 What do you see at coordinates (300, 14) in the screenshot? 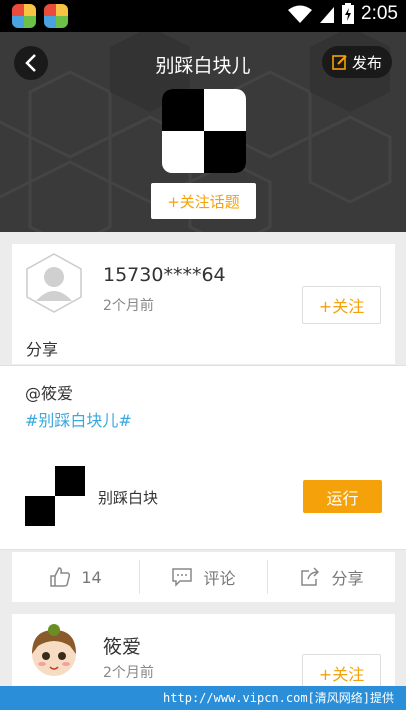
I see `wifi-icon` at bounding box center [300, 14].